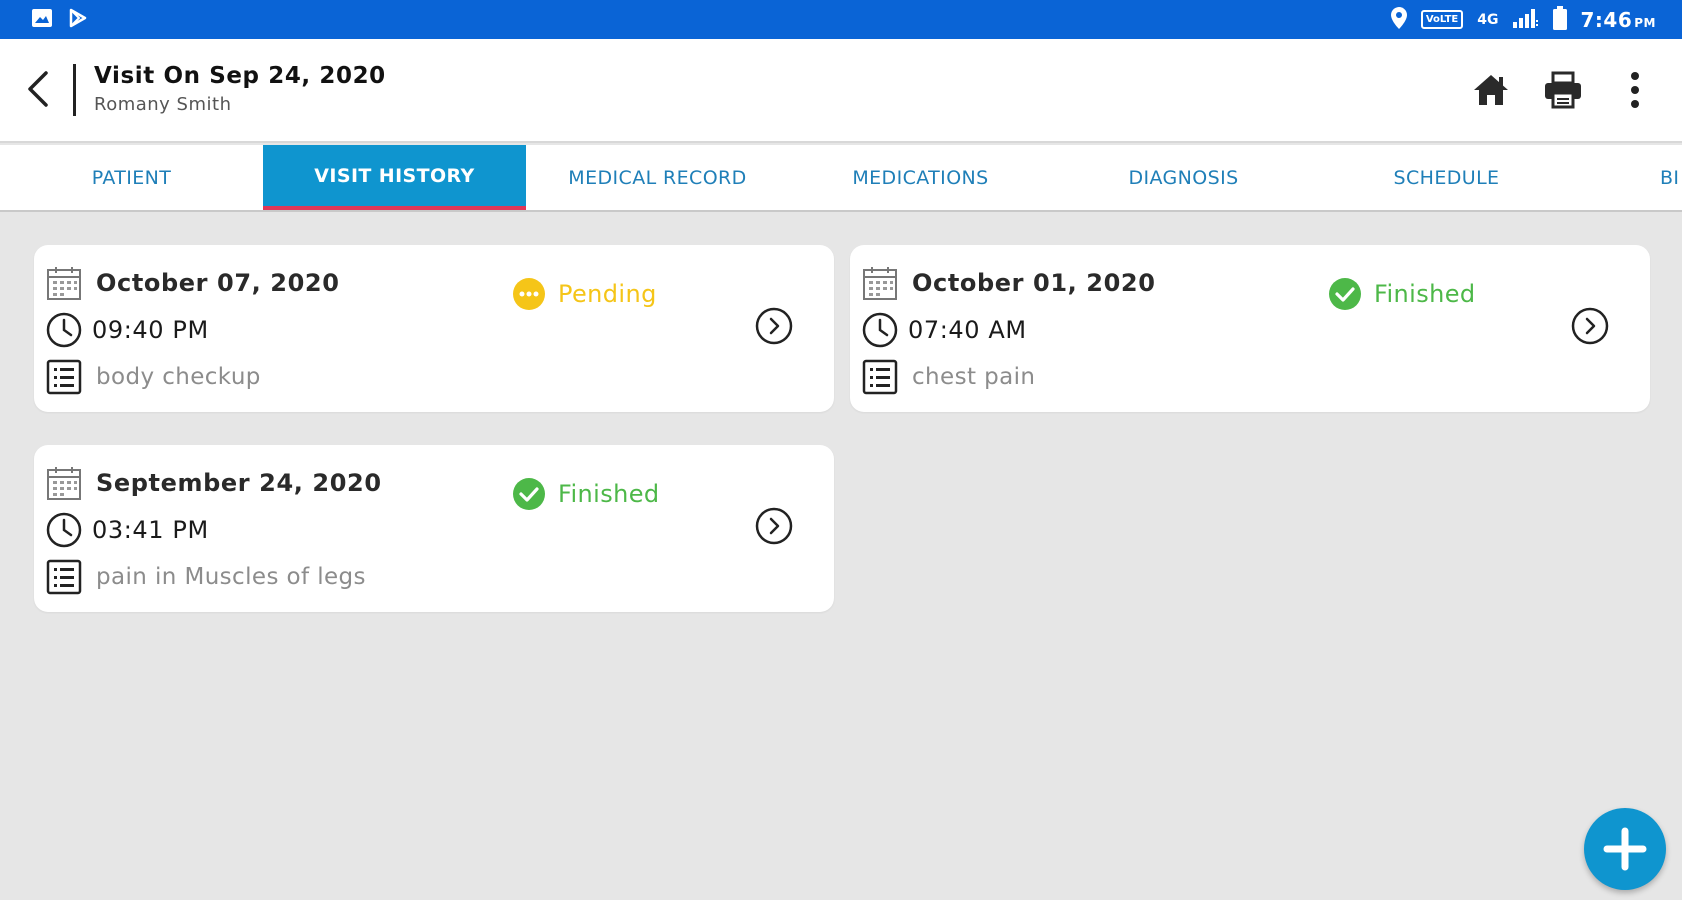 This screenshot has width=1682, height=900. I want to click on page-title: Visit On Sep 24, 2020, so click(240, 76).